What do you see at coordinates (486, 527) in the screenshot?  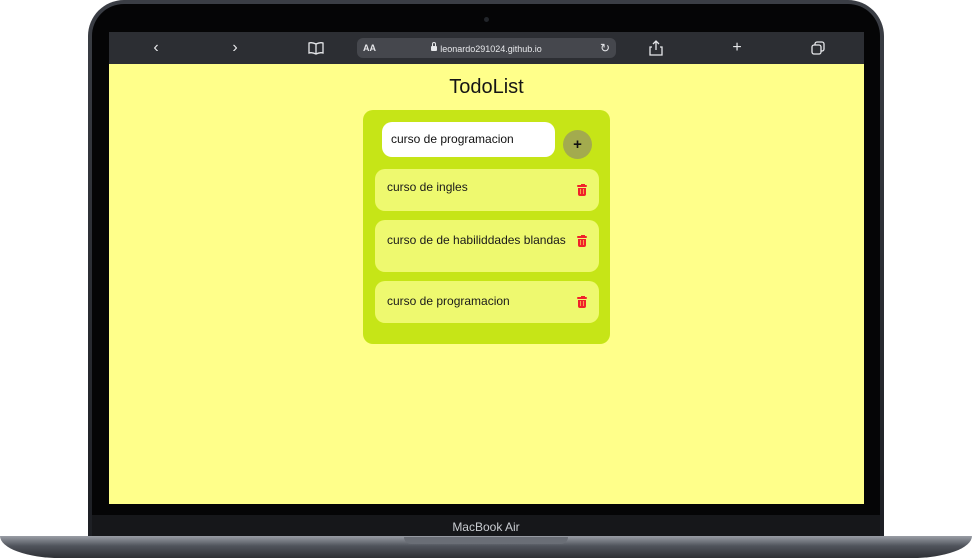 I see `device-label: MacBook Air` at bounding box center [486, 527].